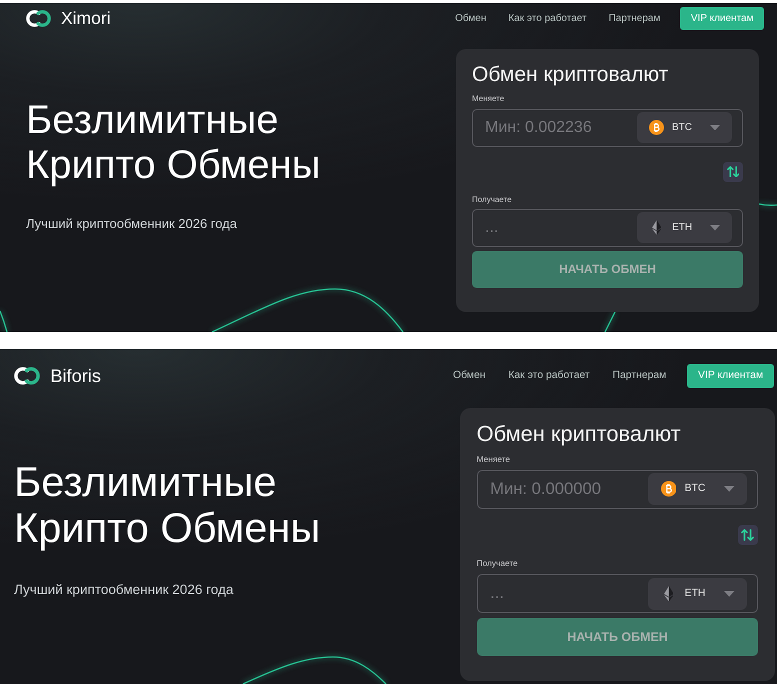  What do you see at coordinates (607, 127) in the screenshot?
I see `amount-field: Мин: 0.002236 BTC` at bounding box center [607, 127].